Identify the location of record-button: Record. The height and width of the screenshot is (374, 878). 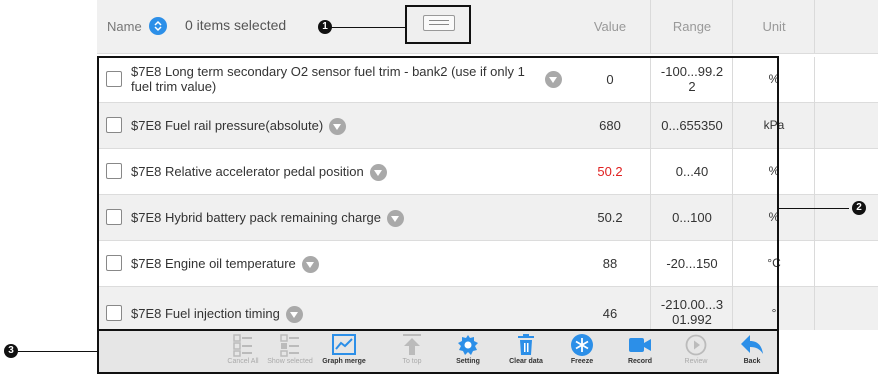
(640, 352).